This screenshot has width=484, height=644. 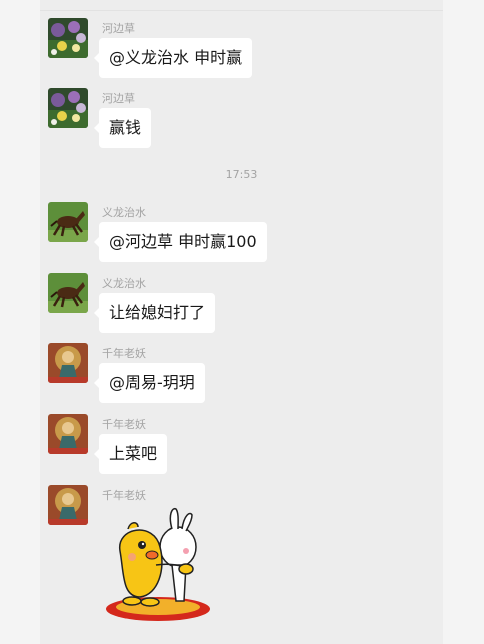 I want to click on divider, so click(x=241, y=10).